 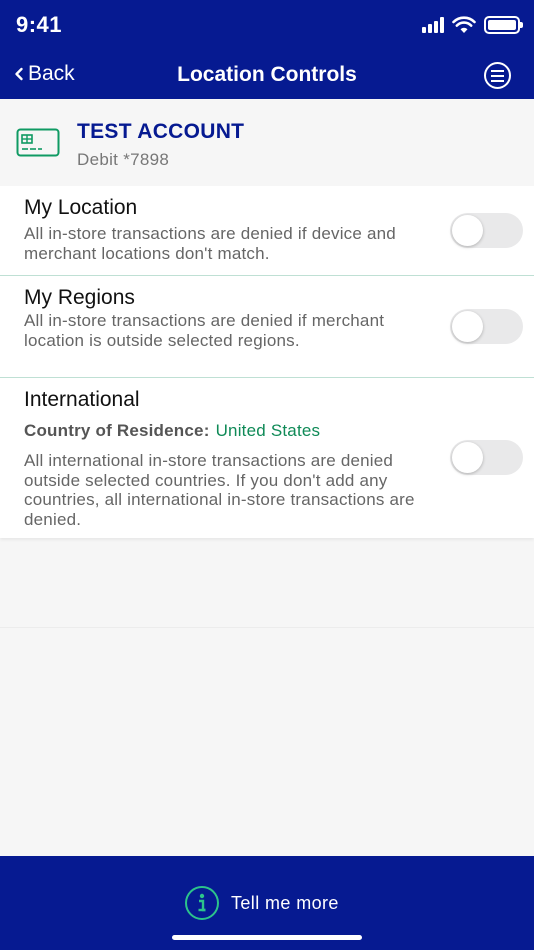 I want to click on tell-me-more-button: Tell me more, so click(x=262, y=903).